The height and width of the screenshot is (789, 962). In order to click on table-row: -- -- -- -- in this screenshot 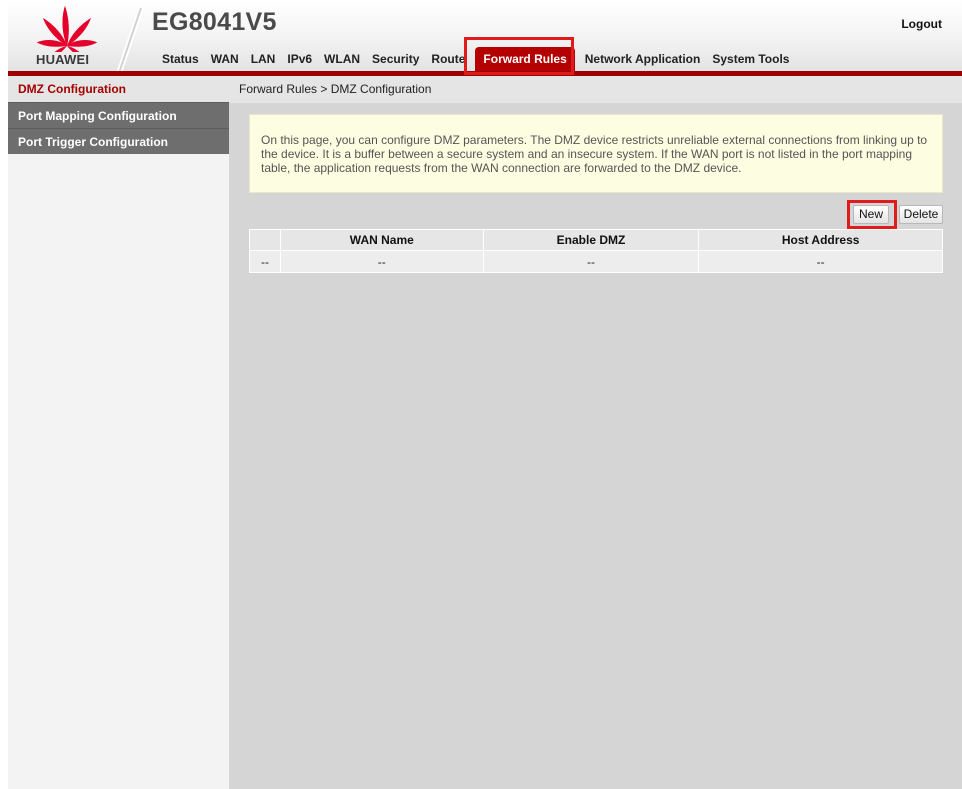, I will do `click(596, 261)`.